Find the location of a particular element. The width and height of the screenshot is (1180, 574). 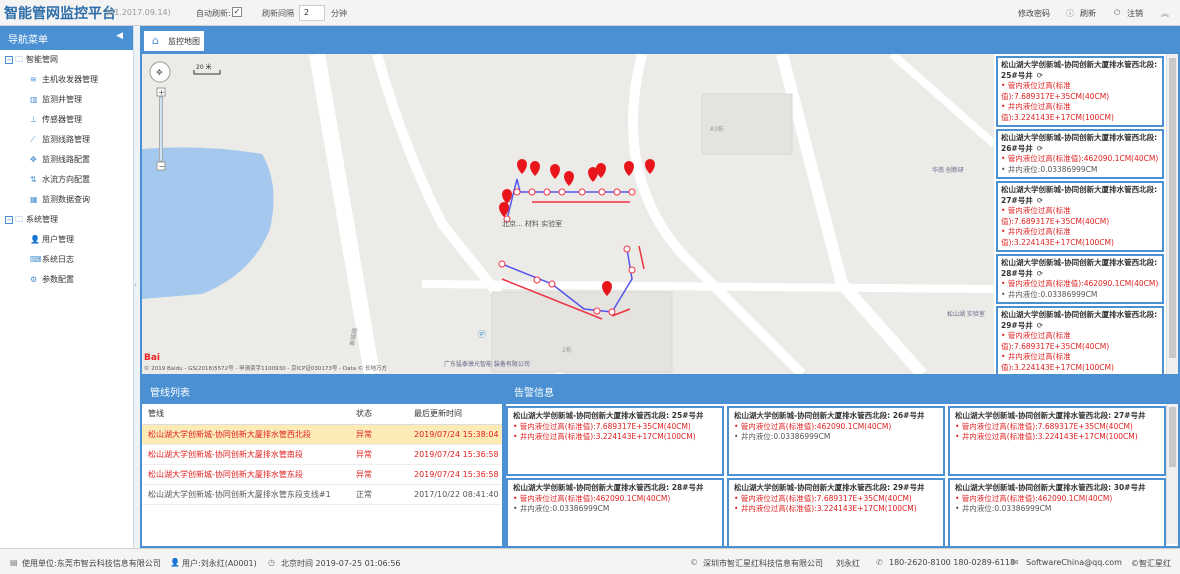

nav-group-smart-pipe: − 🗀 智能管网 is located at coordinates (66, 60).